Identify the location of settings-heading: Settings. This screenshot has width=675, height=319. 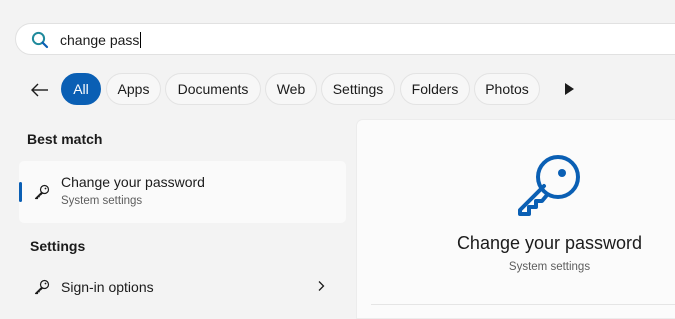
(58, 246).